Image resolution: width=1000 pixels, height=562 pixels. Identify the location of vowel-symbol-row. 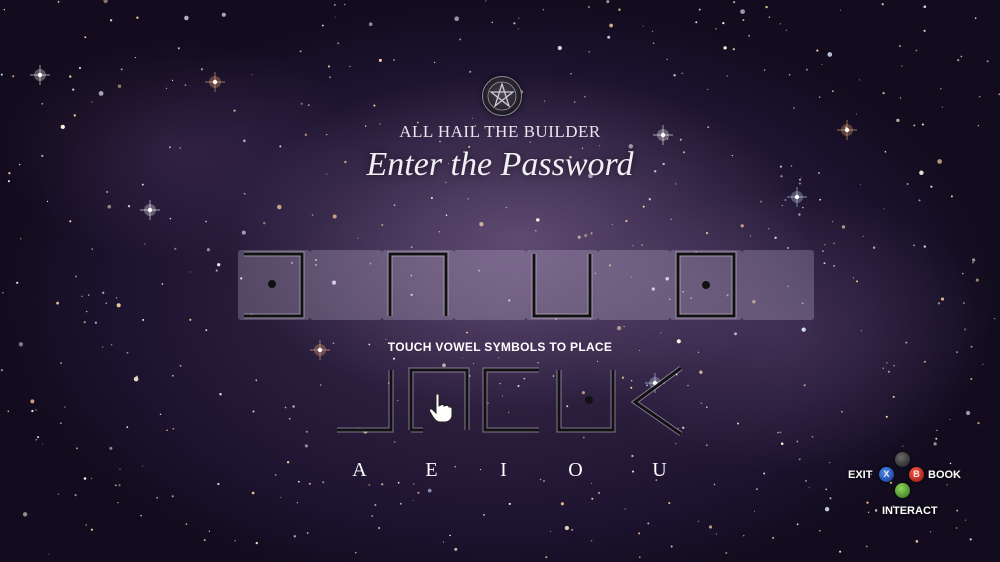
(513, 400).